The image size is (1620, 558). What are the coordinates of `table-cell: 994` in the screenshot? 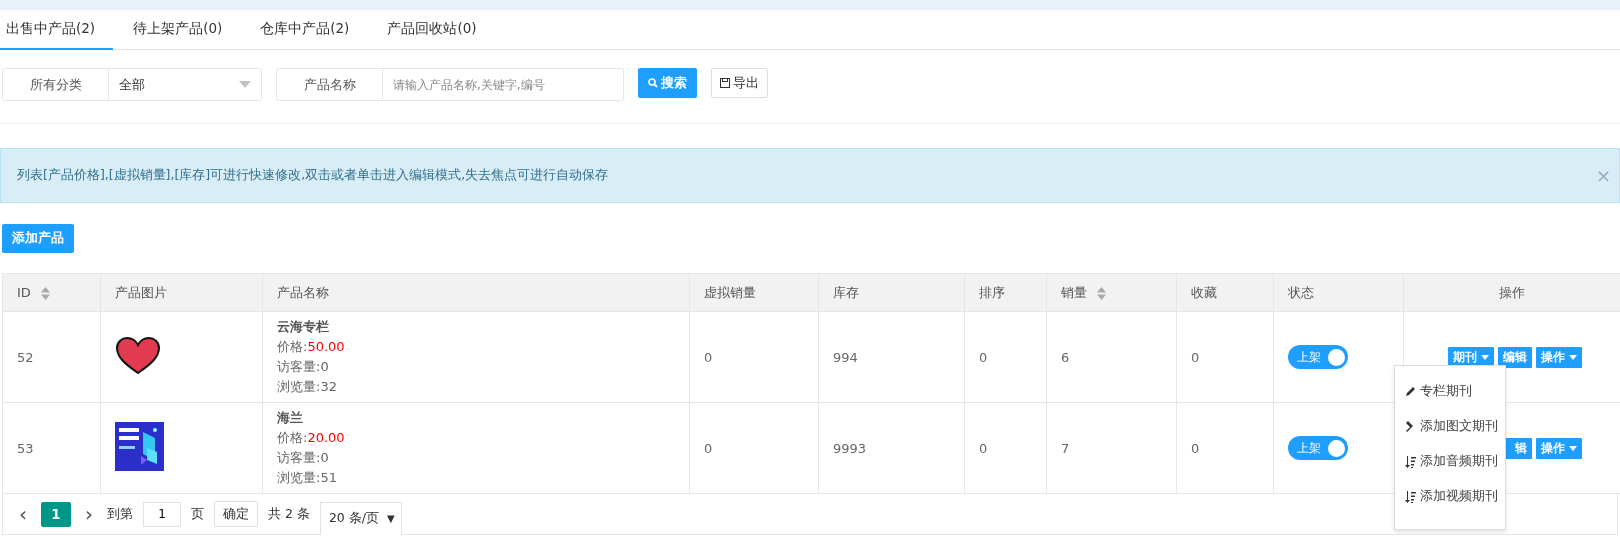 It's located at (845, 357).